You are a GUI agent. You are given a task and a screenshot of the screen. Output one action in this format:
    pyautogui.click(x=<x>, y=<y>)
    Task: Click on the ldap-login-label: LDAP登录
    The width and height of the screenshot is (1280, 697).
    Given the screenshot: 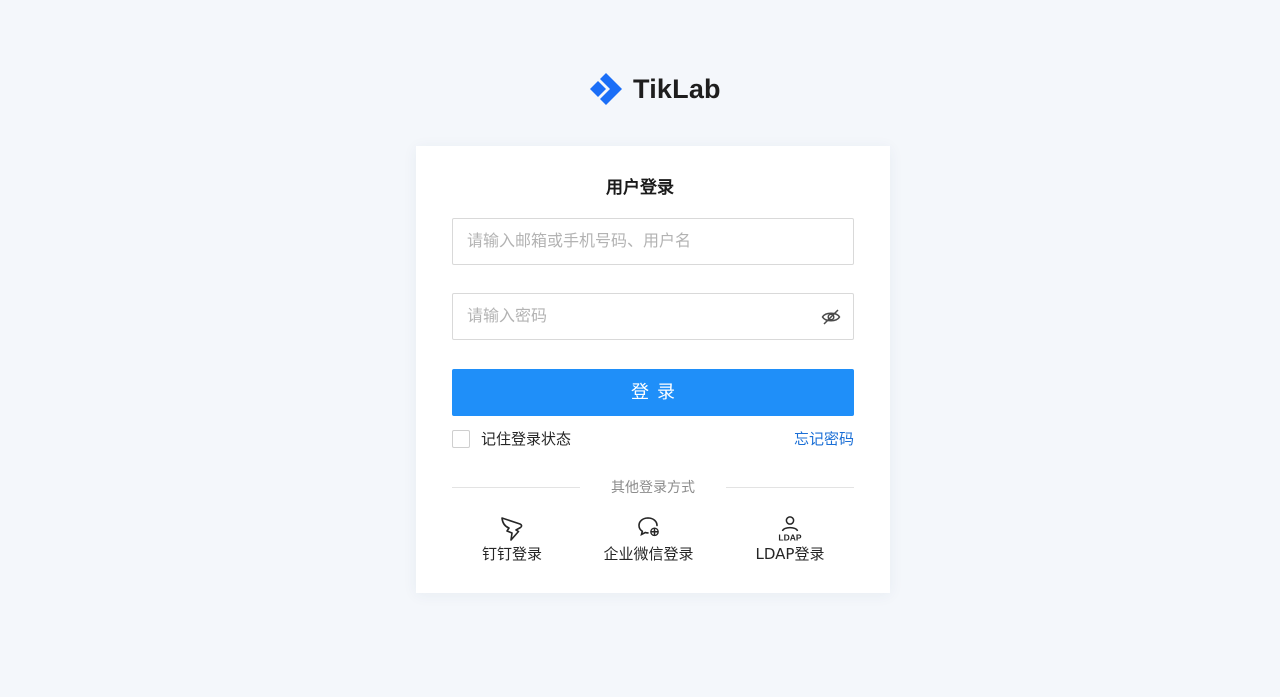 What is the action you would take?
    pyautogui.click(x=790, y=554)
    